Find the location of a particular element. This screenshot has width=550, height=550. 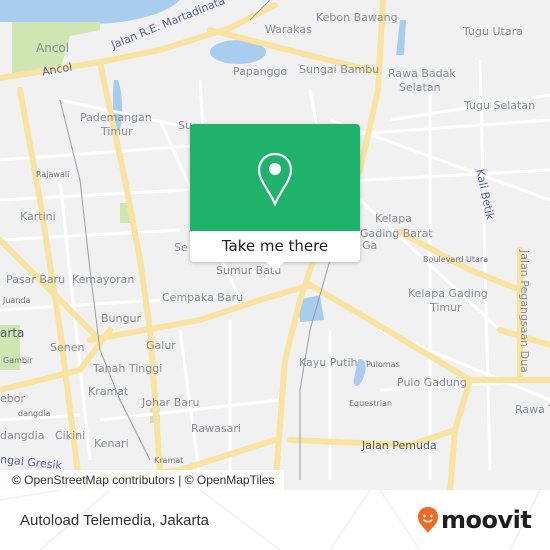

label-kelapa-gading-barat: Kelapa is located at coordinates (393, 218).